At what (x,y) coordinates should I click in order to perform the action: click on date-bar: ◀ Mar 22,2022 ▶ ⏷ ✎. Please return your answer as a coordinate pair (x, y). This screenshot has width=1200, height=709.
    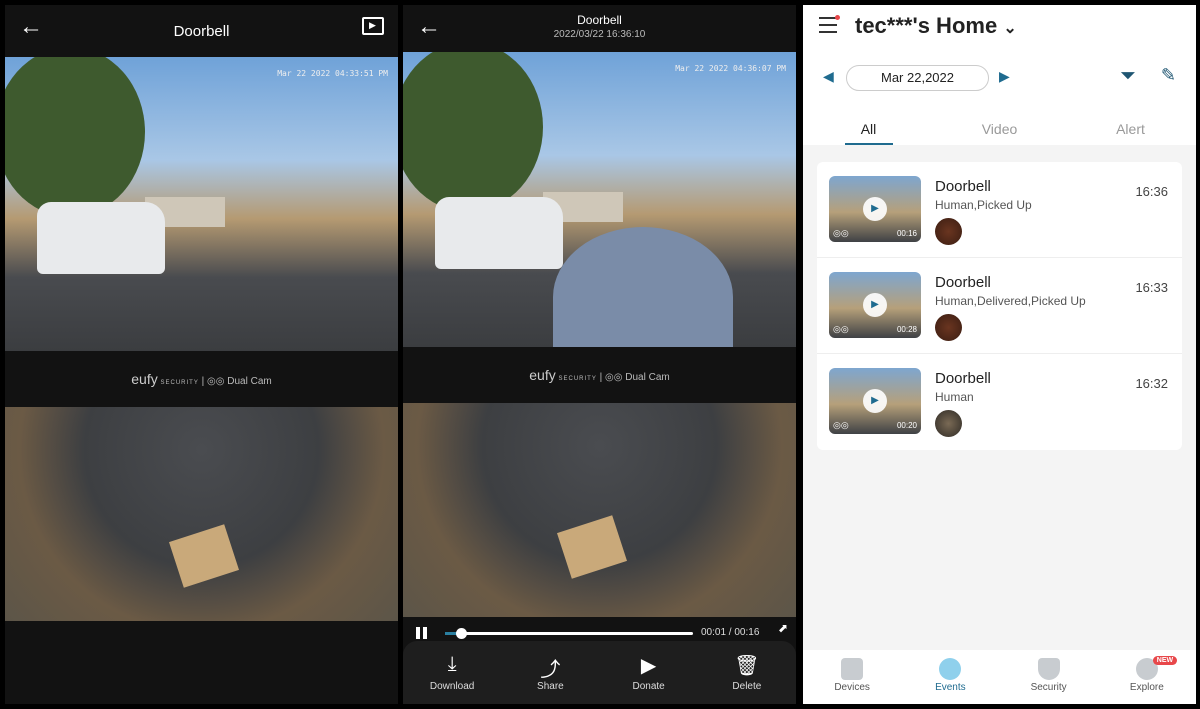
    Looking at the image, I should click on (999, 78).